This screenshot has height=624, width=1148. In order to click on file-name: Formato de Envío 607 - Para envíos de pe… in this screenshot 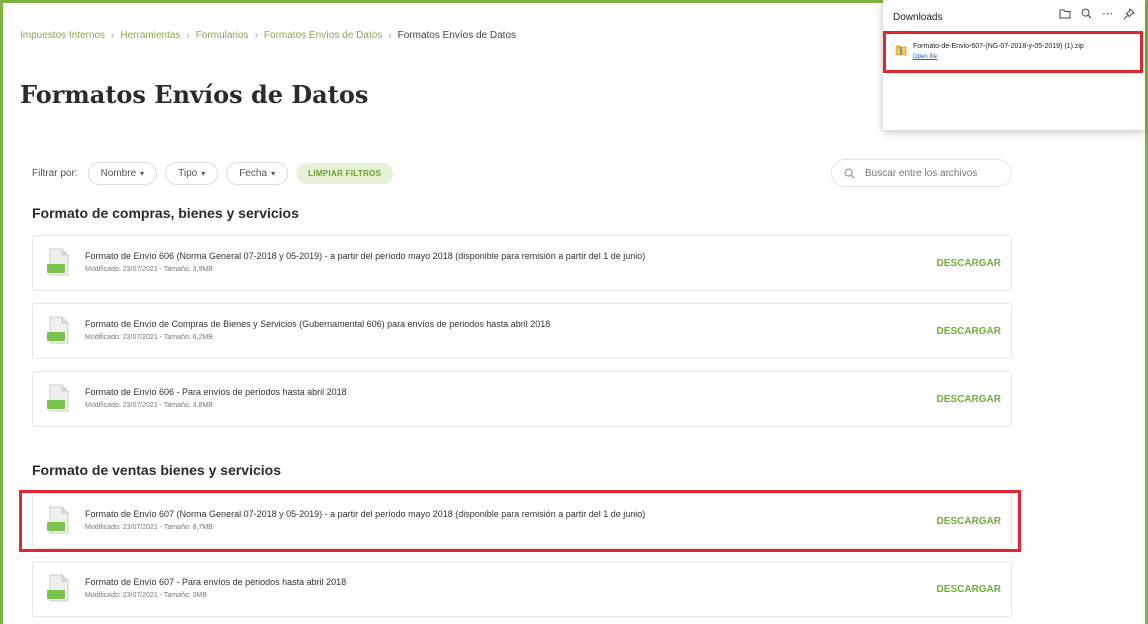, I will do `click(216, 582)`.